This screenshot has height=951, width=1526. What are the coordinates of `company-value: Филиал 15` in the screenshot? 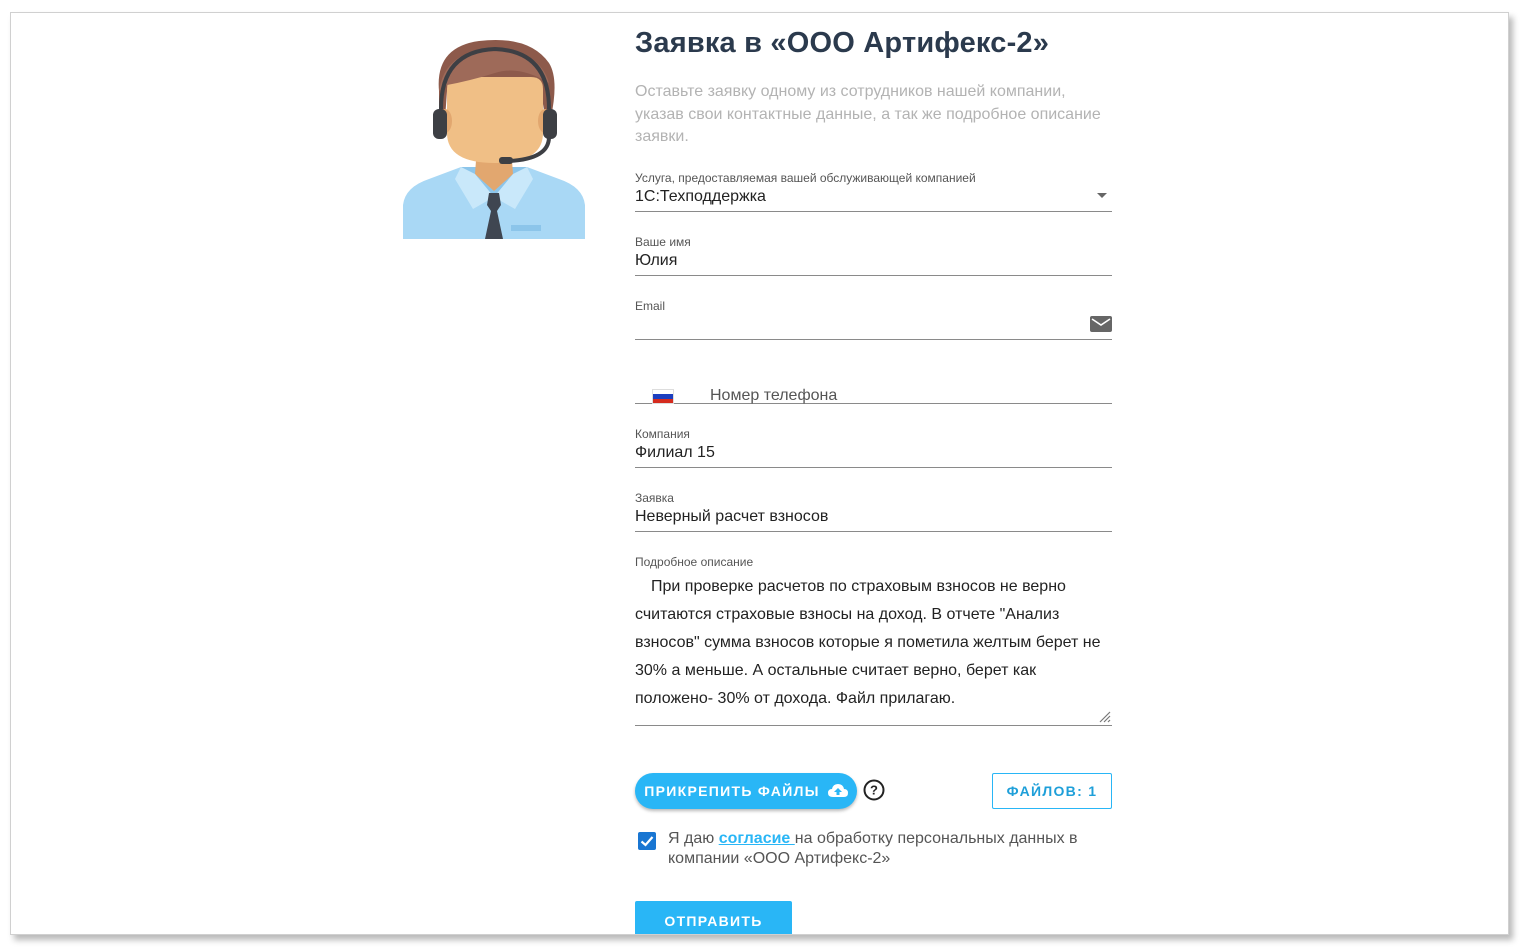 It's located at (675, 453).